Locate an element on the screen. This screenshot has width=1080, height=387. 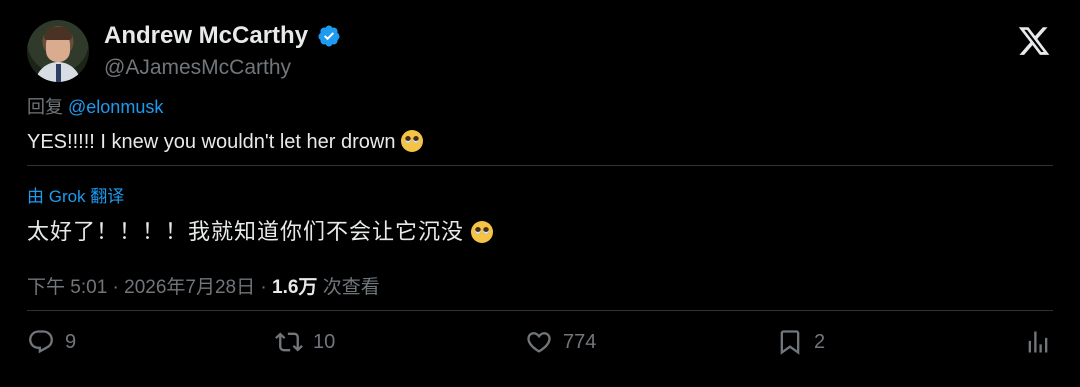
author-name-row: Andrew McCarthy is located at coordinates (222, 36).